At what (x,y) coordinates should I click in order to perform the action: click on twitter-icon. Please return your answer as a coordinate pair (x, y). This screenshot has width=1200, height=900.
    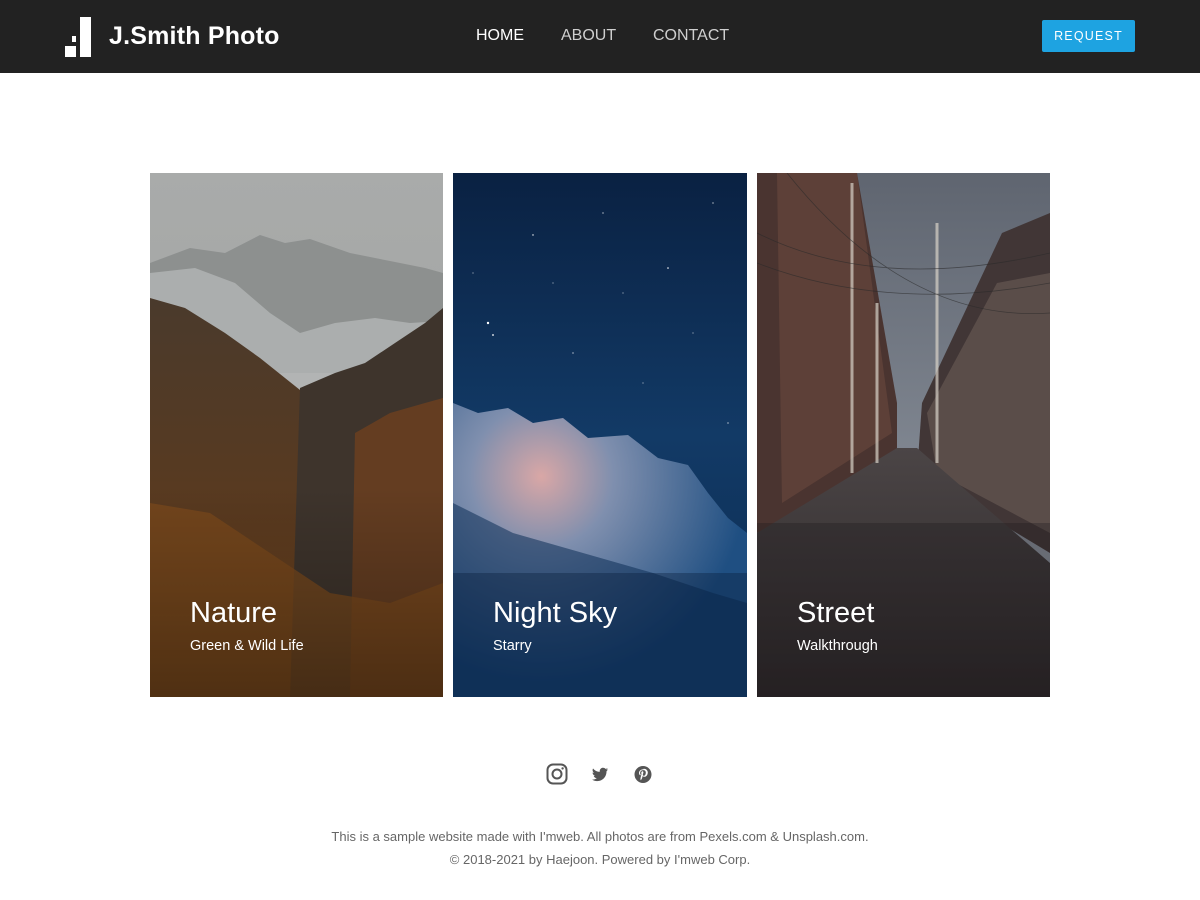
    Looking at the image, I should click on (600, 774).